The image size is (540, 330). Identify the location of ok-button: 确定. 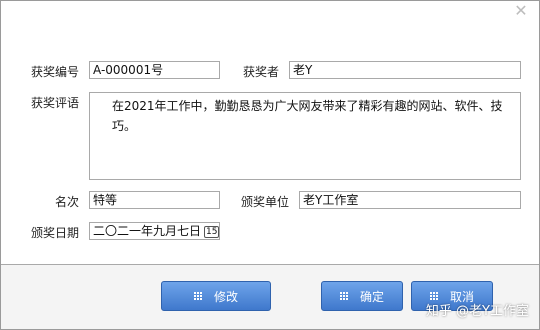
(362, 296).